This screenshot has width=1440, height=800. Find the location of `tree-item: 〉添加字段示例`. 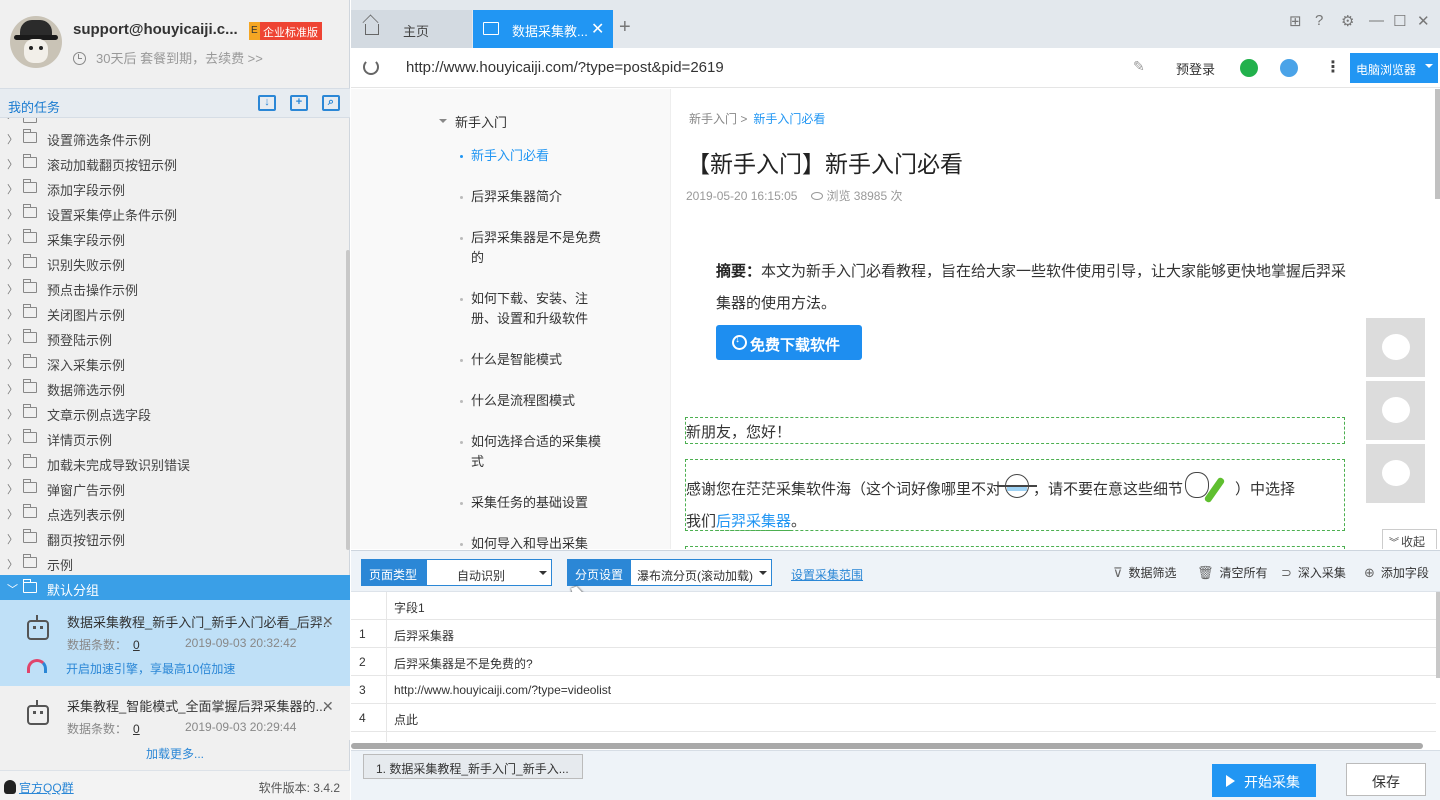

tree-item: 〉添加字段示例 is located at coordinates (175, 187).